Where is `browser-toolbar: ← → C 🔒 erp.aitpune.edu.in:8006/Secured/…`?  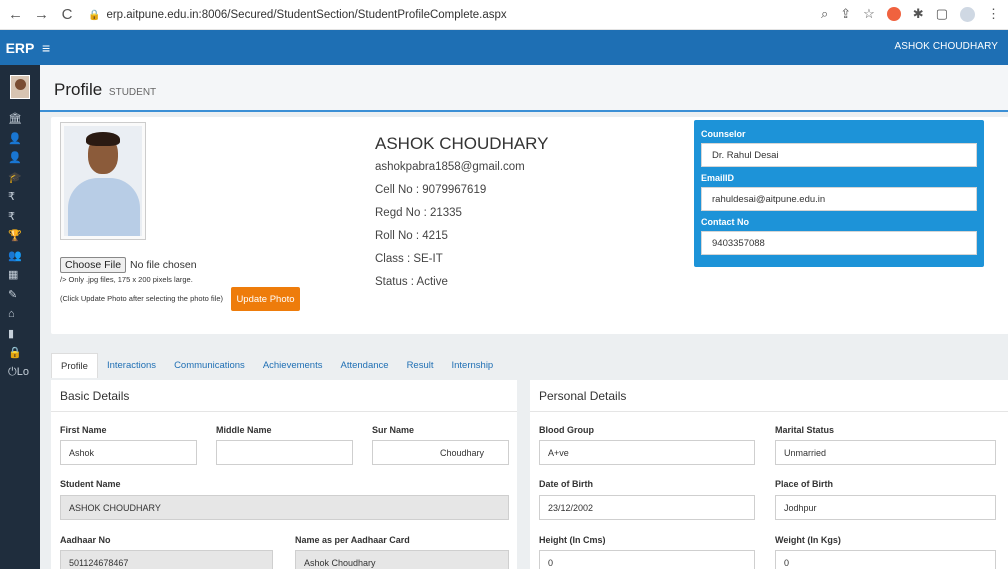
browser-toolbar: ← → C 🔒 erp.aitpune.edu.in:8006/Secured/… is located at coordinates (504, 15).